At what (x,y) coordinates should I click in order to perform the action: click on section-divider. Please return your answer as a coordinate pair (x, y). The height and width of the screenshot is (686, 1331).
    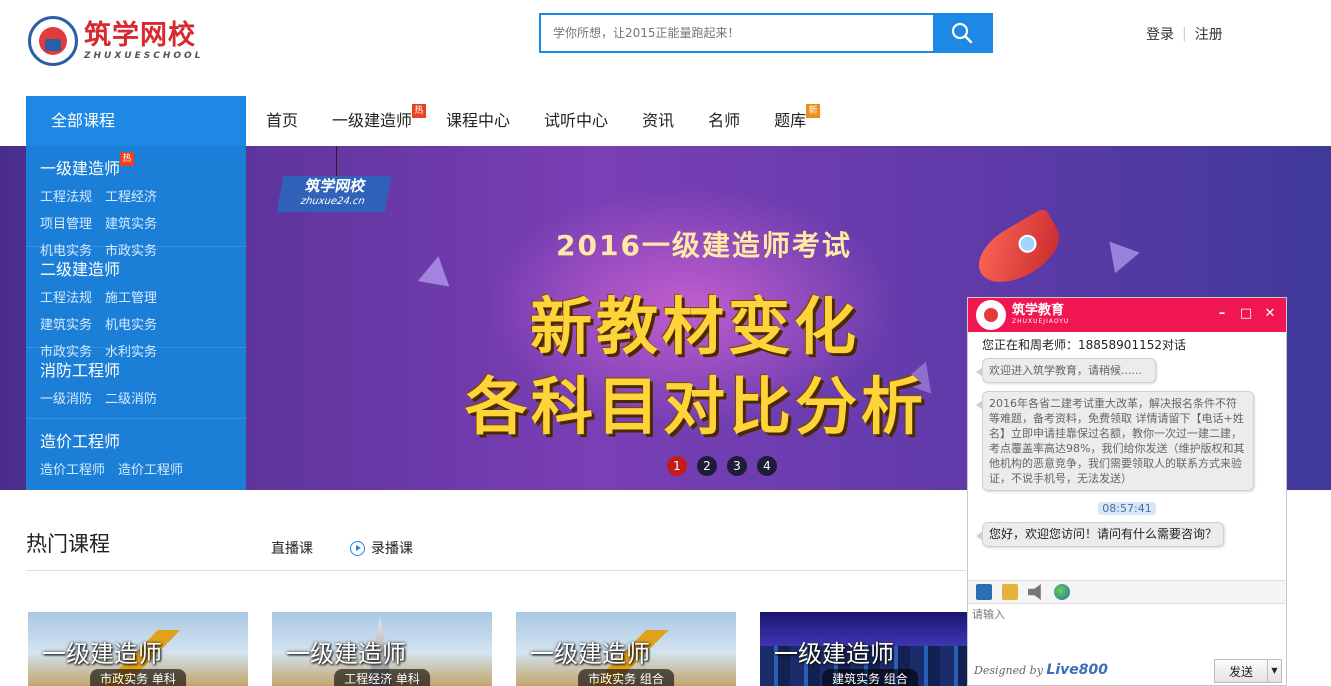
    Looking at the image, I should click on (496, 570).